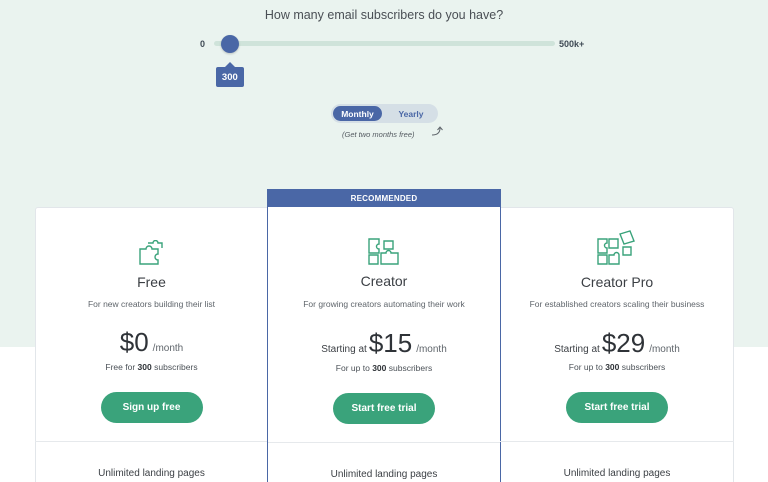 This screenshot has height=482, width=768. What do you see at coordinates (151, 282) in the screenshot?
I see `plan-name: Free` at bounding box center [151, 282].